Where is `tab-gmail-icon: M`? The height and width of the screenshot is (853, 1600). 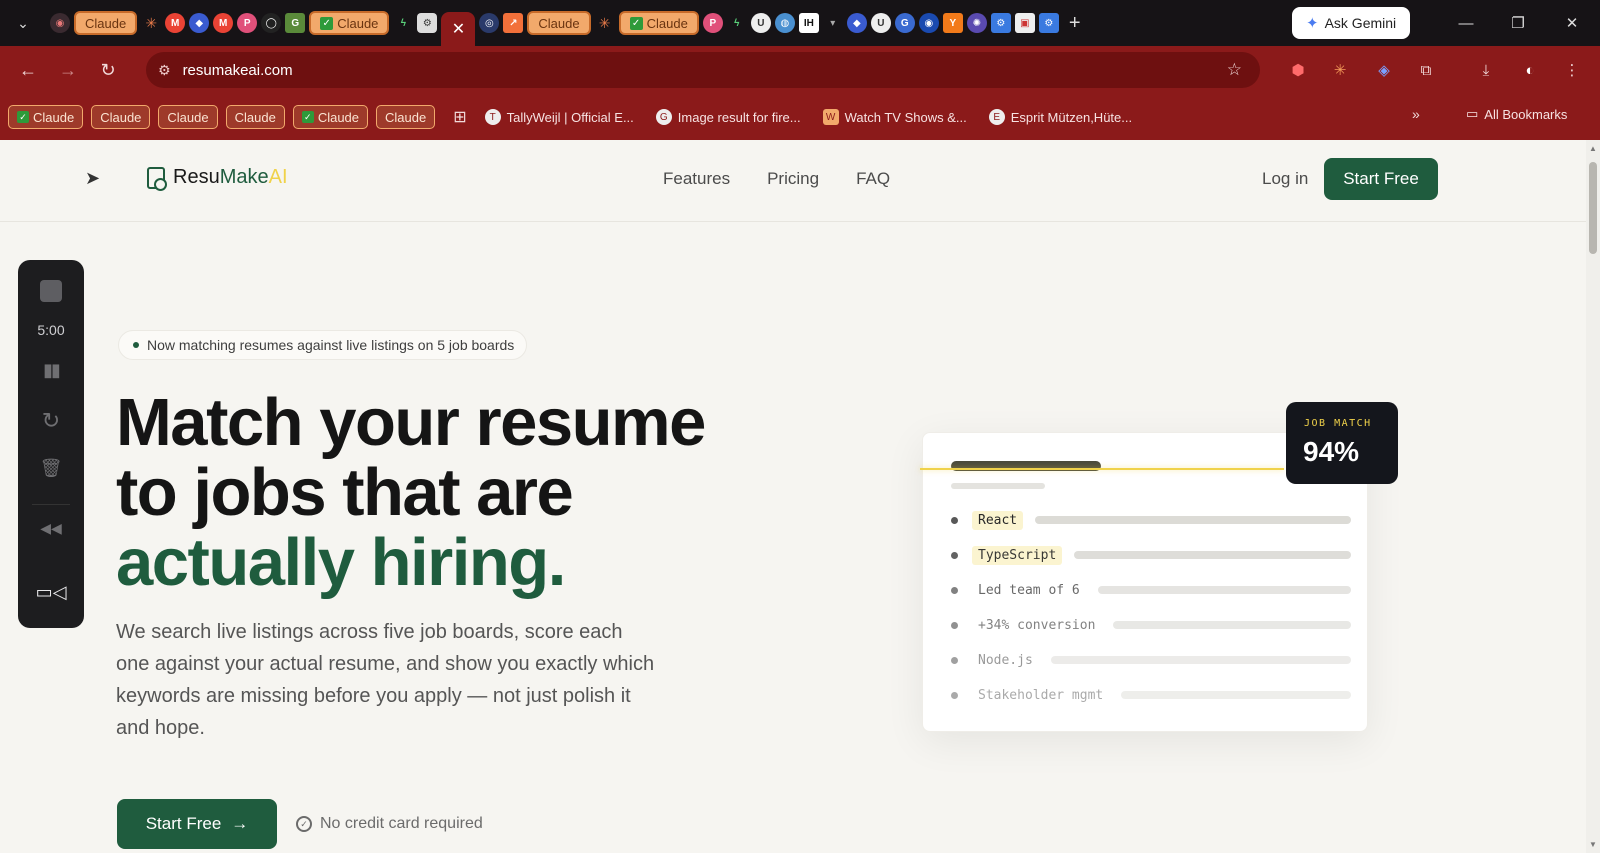
tab-gmail-icon: M is located at coordinates (175, 23).